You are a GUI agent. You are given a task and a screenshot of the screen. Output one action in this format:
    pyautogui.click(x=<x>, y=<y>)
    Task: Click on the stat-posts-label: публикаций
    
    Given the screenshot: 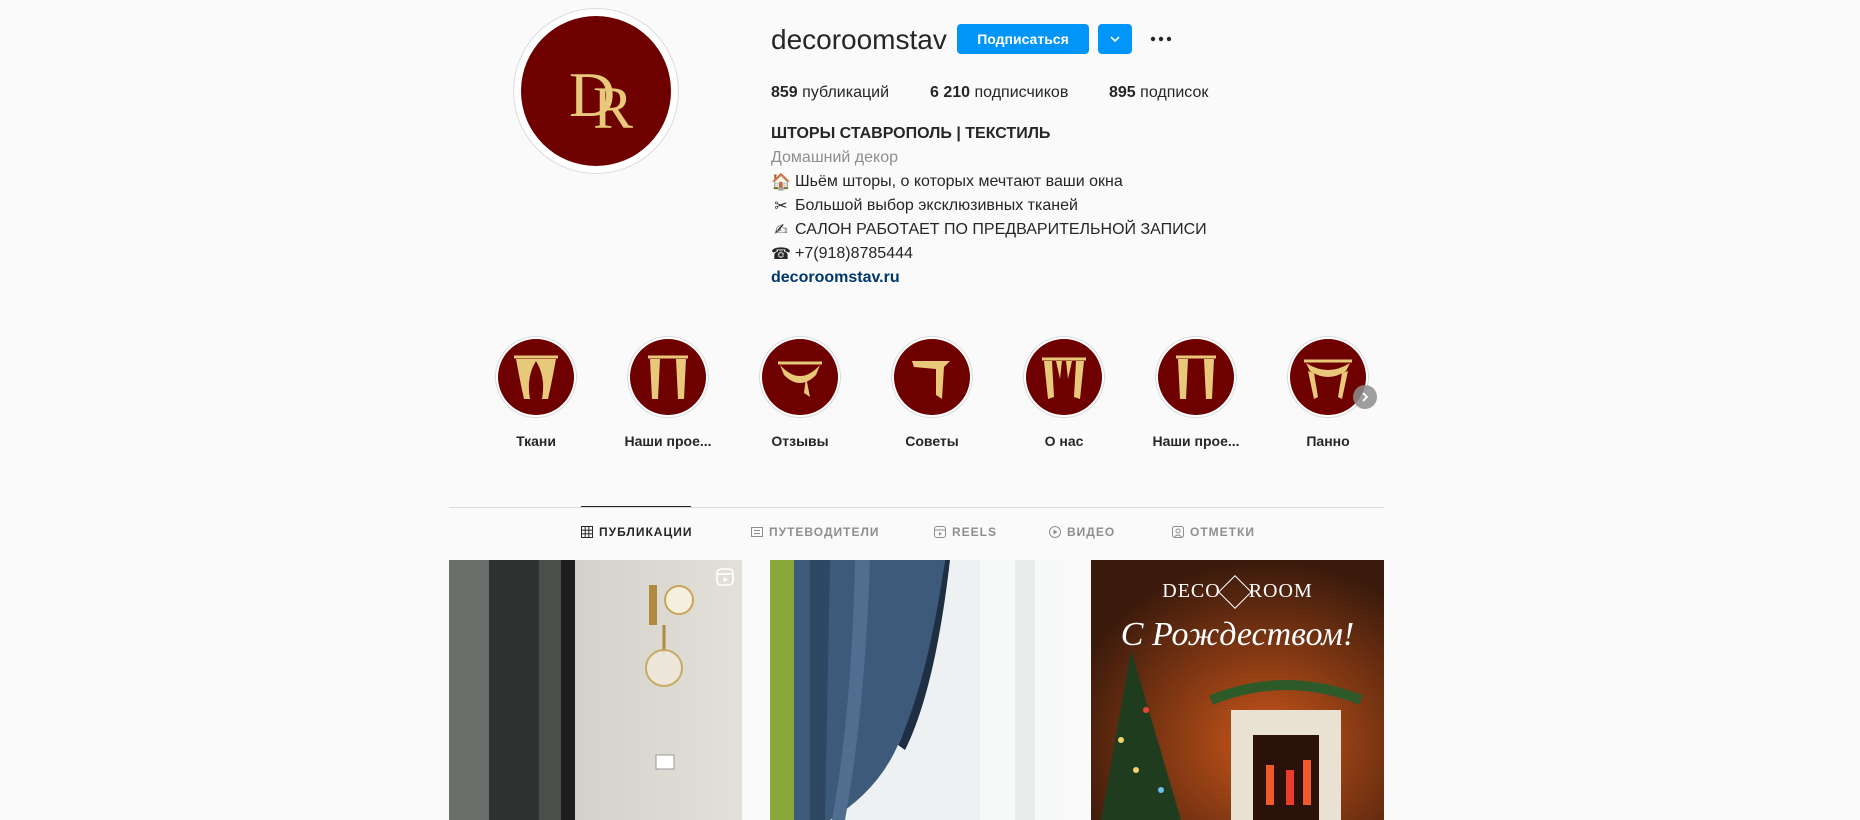 What is the action you would take?
    pyautogui.click(x=846, y=92)
    